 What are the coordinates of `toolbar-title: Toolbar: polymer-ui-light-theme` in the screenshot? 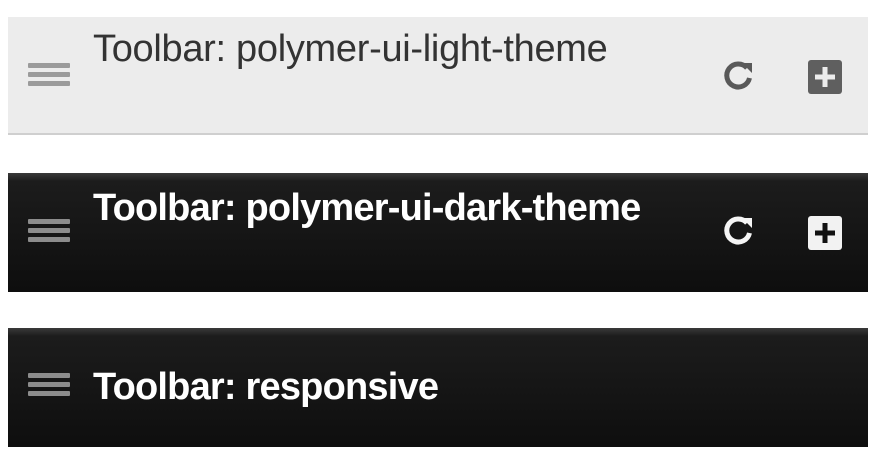 It's located at (350, 49).